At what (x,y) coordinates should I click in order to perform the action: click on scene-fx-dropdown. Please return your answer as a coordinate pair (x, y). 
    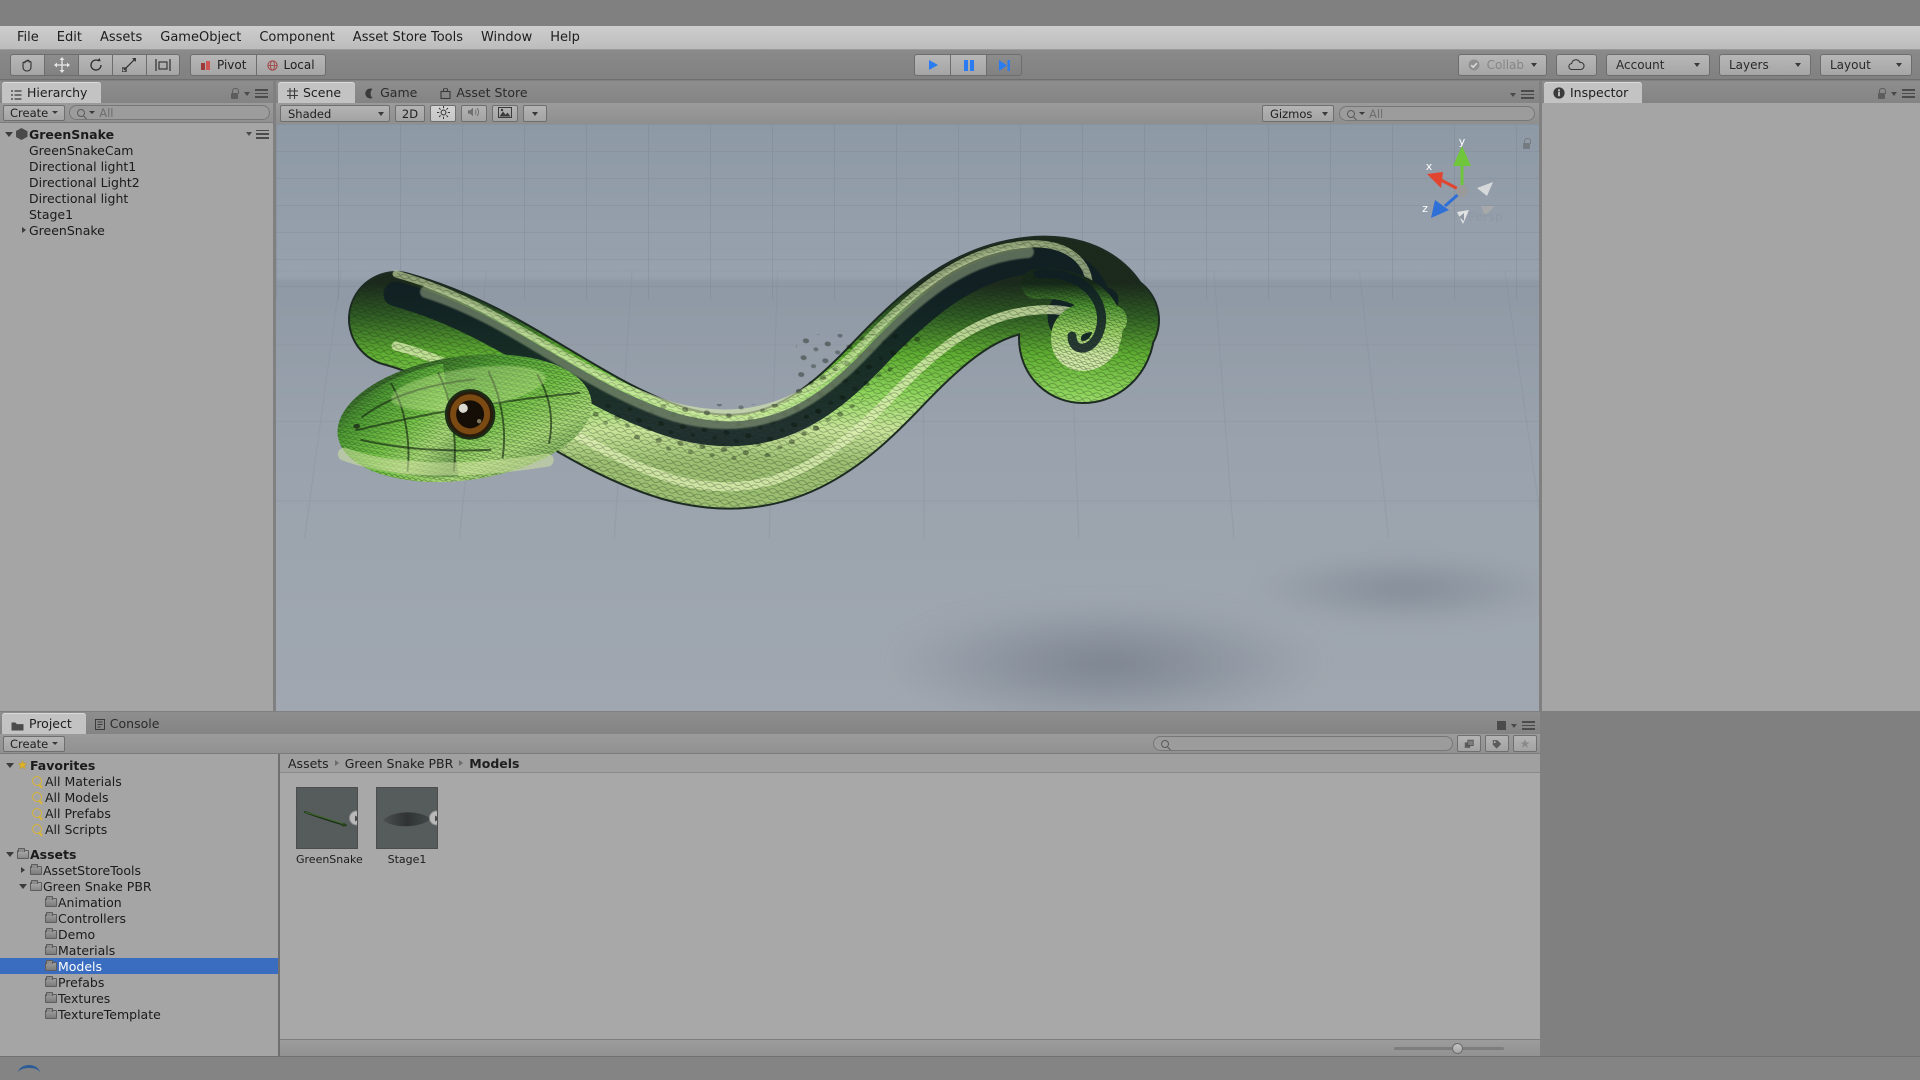
    Looking at the image, I should click on (535, 113).